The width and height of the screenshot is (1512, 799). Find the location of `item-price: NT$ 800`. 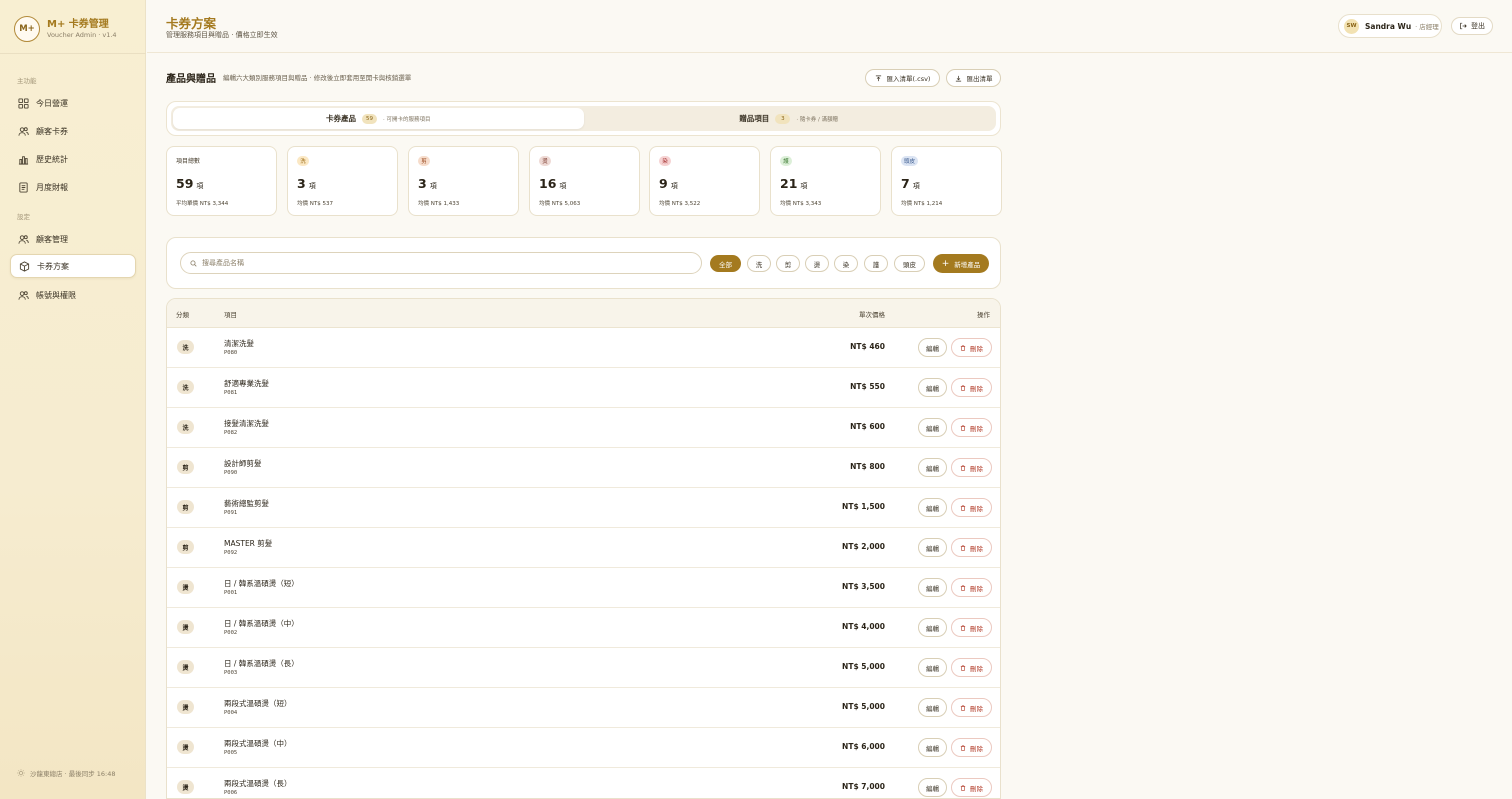

item-price: NT$ 800 is located at coordinates (867, 466).